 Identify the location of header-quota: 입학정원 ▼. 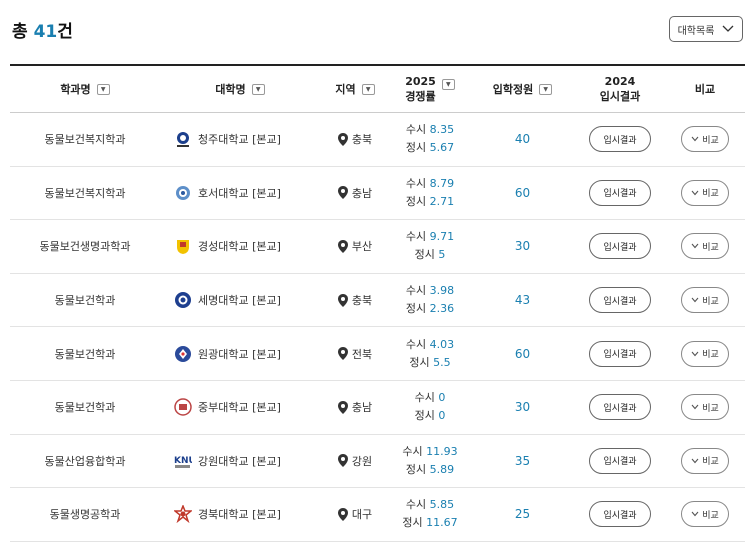
(522, 89).